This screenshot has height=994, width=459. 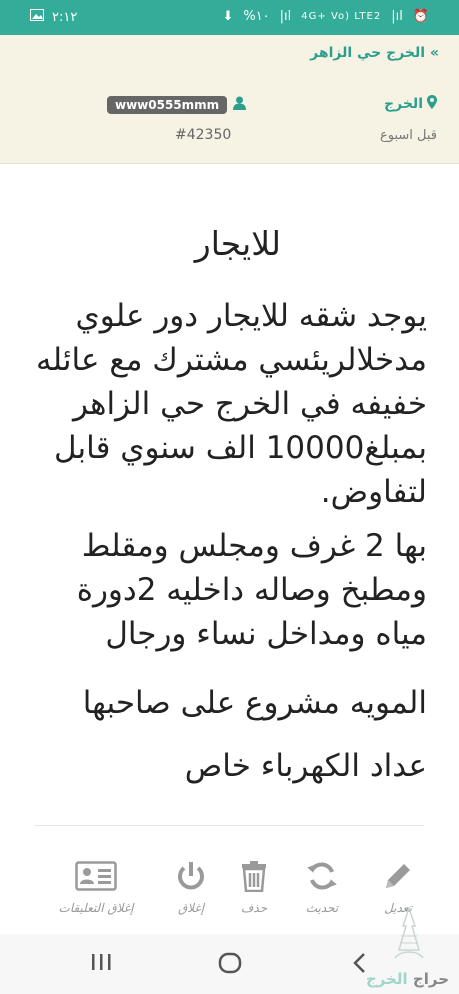 What do you see at coordinates (96, 878) in the screenshot?
I see `id-card-icon` at bounding box center [96, 878].